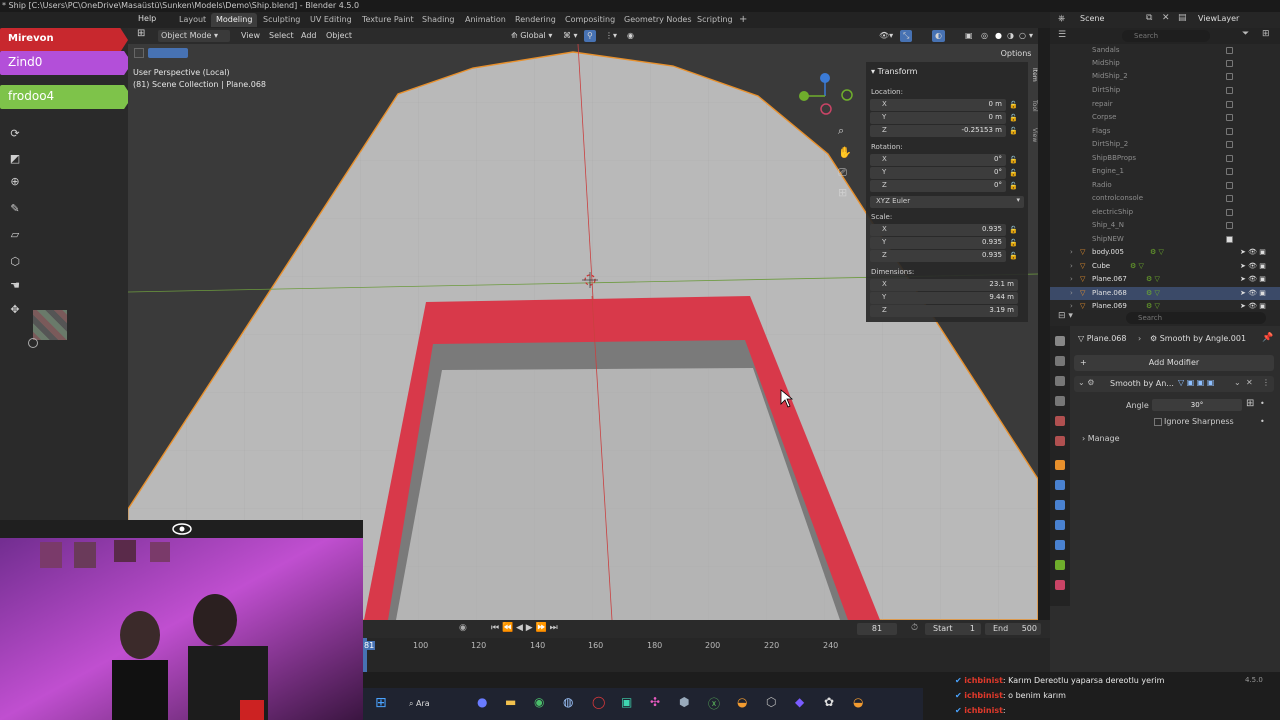  I want to click on add-cube-tool-icon: ⬡, so click(15, 262).